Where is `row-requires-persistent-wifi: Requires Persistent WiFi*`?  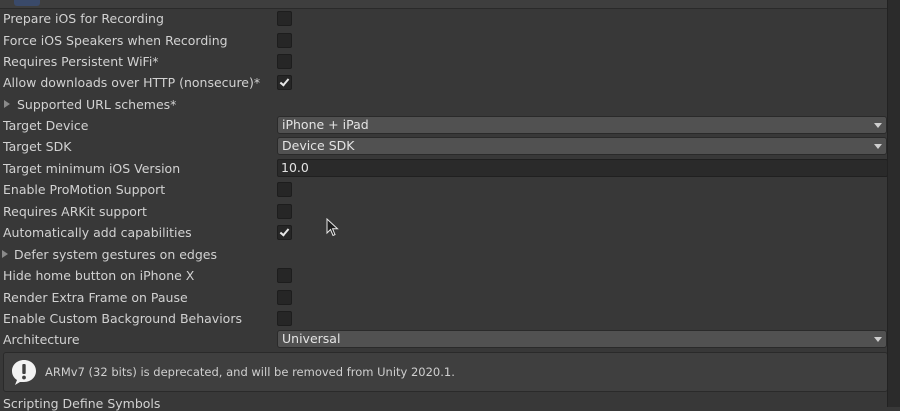 row-requires-persistent-wifi: Requires Persistent WiFi* is located at coordinates (444, 61).